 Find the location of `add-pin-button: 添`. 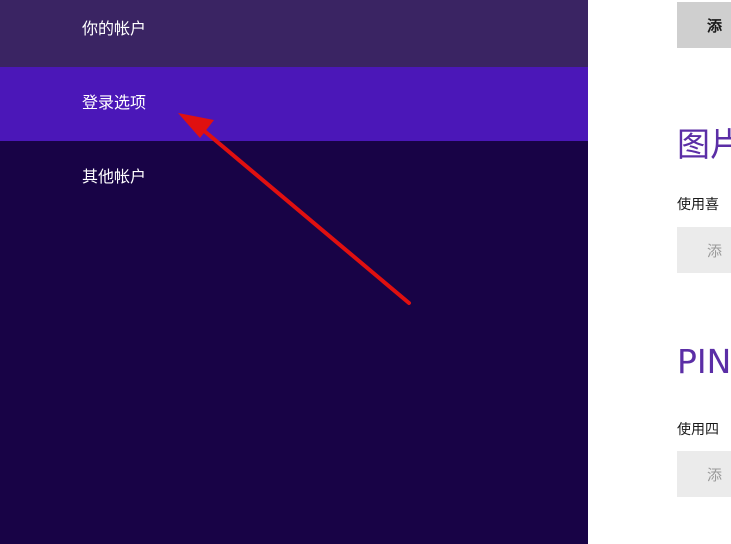

add-pin-button: 添 is located at coordinates (704, 474).